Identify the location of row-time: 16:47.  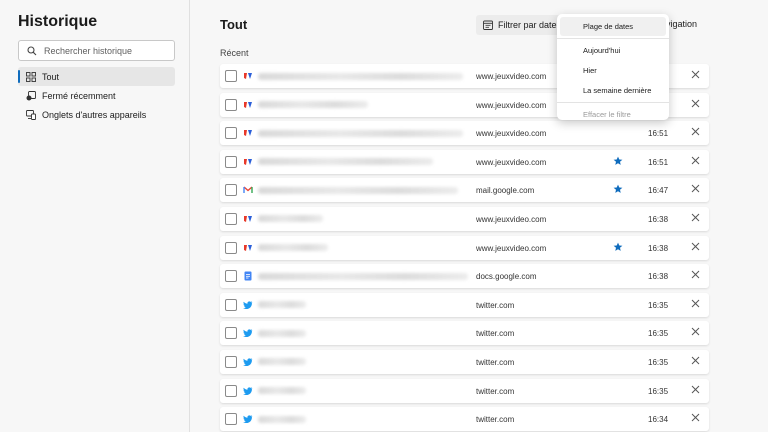
(658, 191).